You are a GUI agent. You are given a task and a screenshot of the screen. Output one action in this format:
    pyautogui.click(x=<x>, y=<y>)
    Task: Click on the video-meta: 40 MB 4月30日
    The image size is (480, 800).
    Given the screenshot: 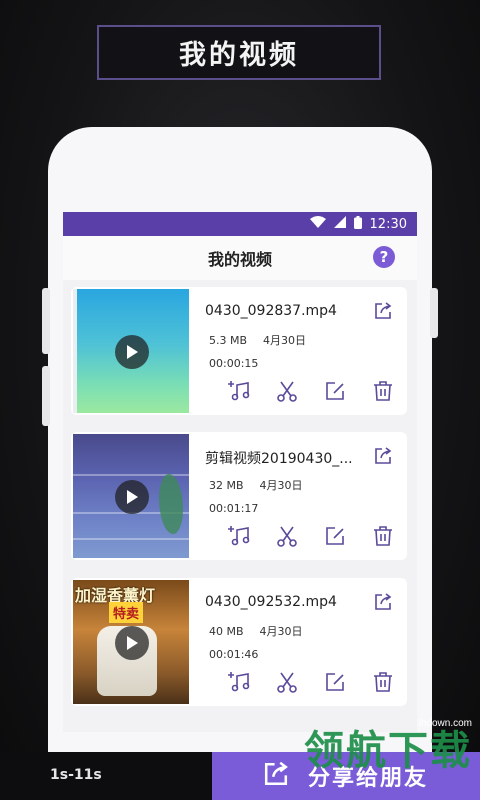 What is the action you would take?
    pyautogui.click(x=264, y=631)
    